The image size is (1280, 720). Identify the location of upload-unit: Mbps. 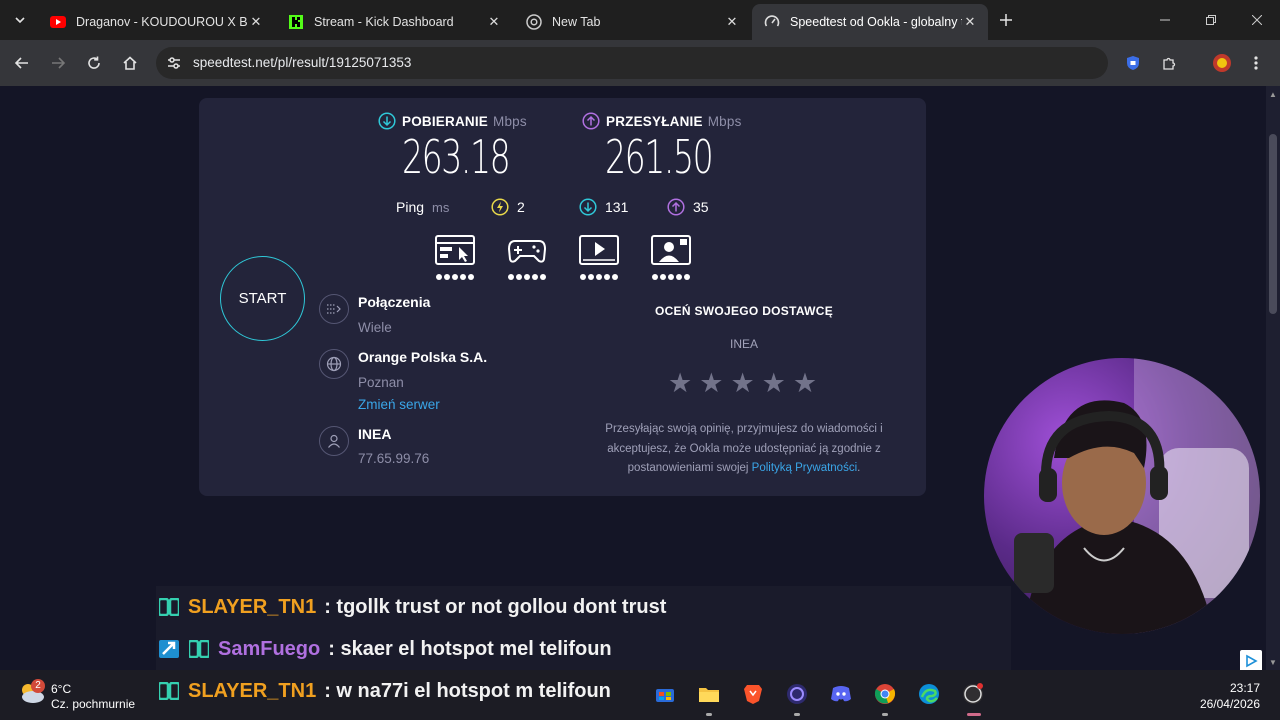
(724, 121).